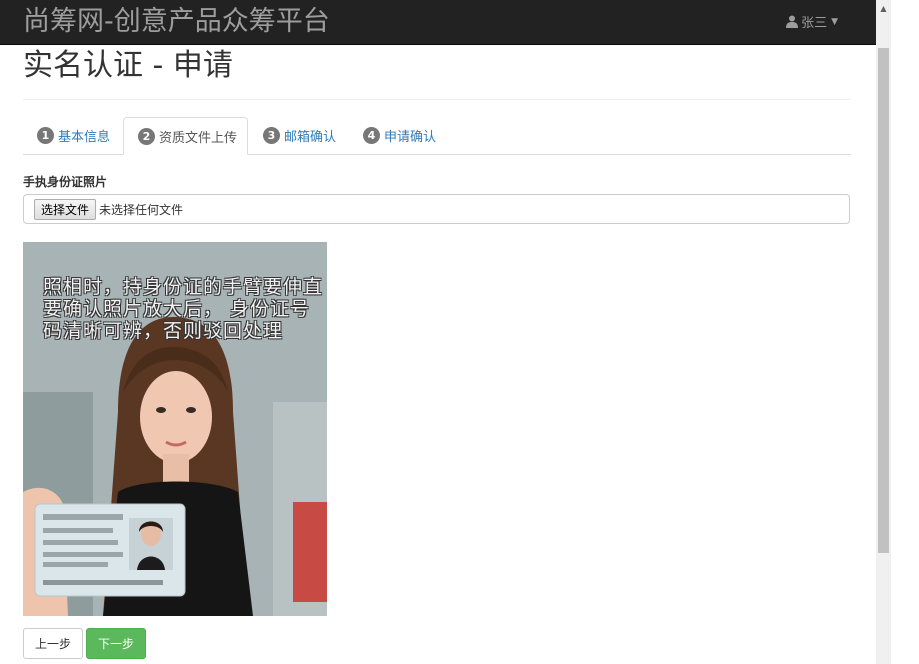 Image resolution: width=919 pixels, height=664 pixels. What do you see at coordinates (883, 8) in the screenshot?
I see `scroll-up-arrow-icon: ▲` at bounding box center [883, 8].